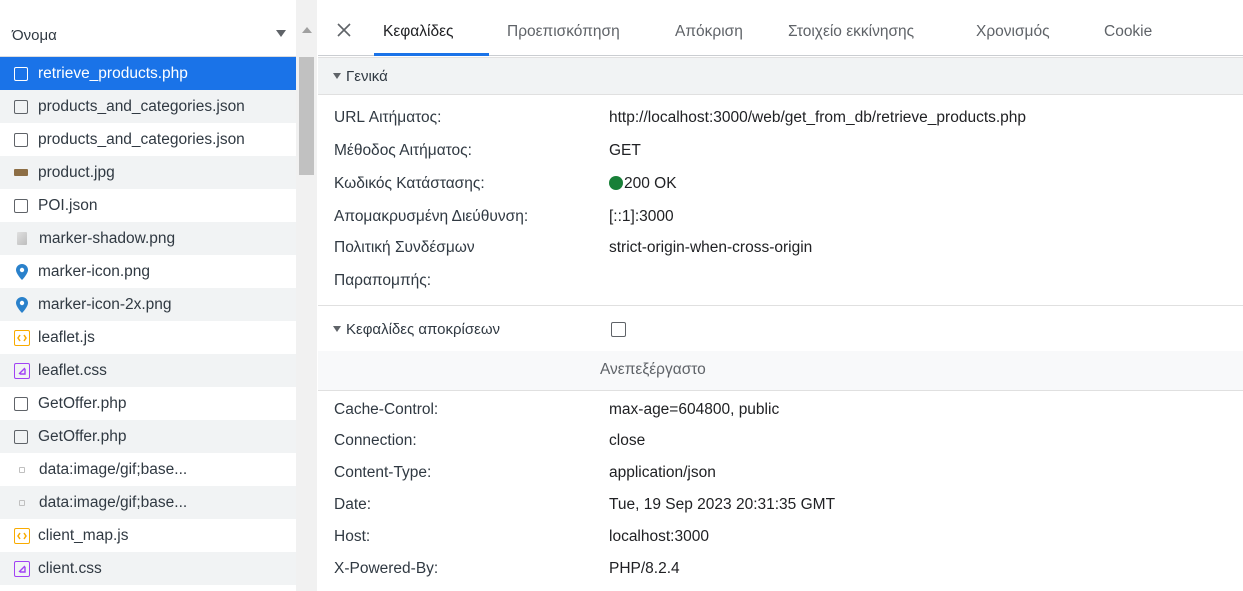  What do you see at coordinates (711, 247) in the screenshot?
I see `header-value: strict-origin-when-cross-origin` at bounding box center [711, 247].